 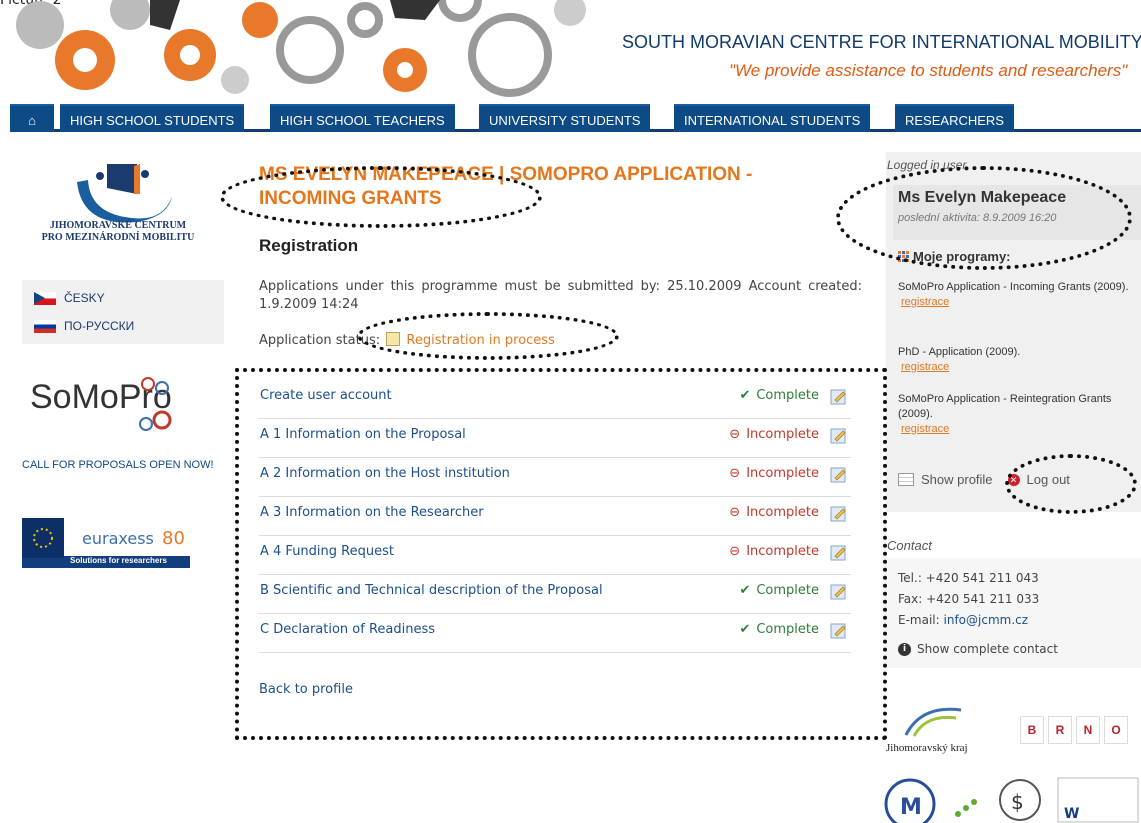 What do you see at coordinates (933, 722) in the screenshot?
I see `jmk-swoosh-icon` at bounding box center [933, 722].